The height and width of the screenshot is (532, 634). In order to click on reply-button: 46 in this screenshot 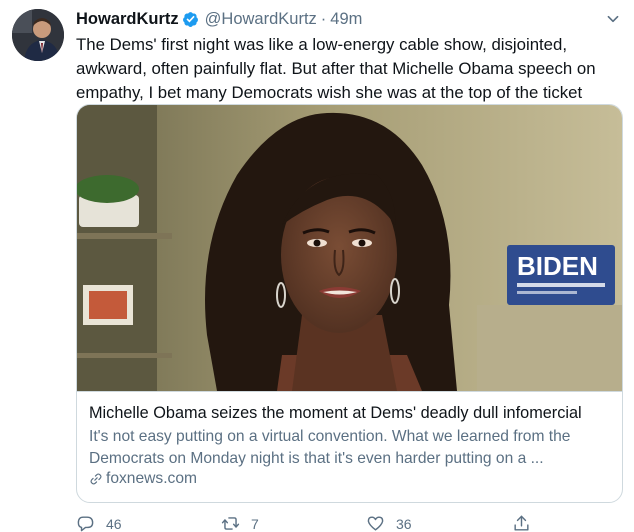, I will do `click(99, 523)`.